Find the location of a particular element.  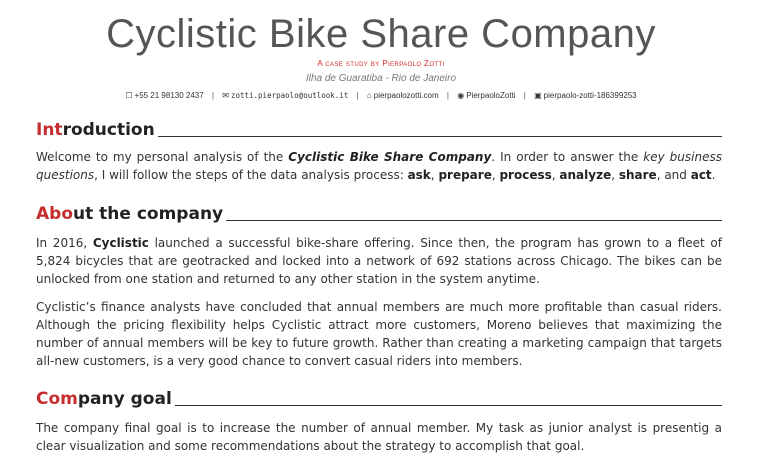

github-contact: ◉ PierpaoloZotti is located at coordinates (487, 95).